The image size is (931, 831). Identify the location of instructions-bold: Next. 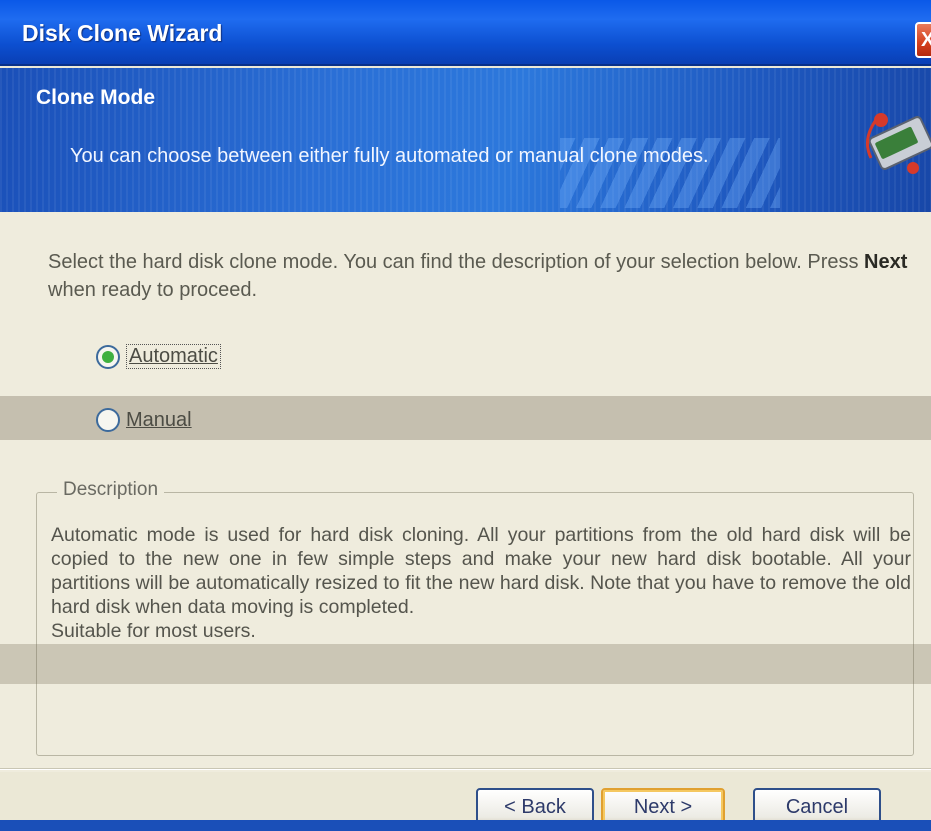
(886, 262).